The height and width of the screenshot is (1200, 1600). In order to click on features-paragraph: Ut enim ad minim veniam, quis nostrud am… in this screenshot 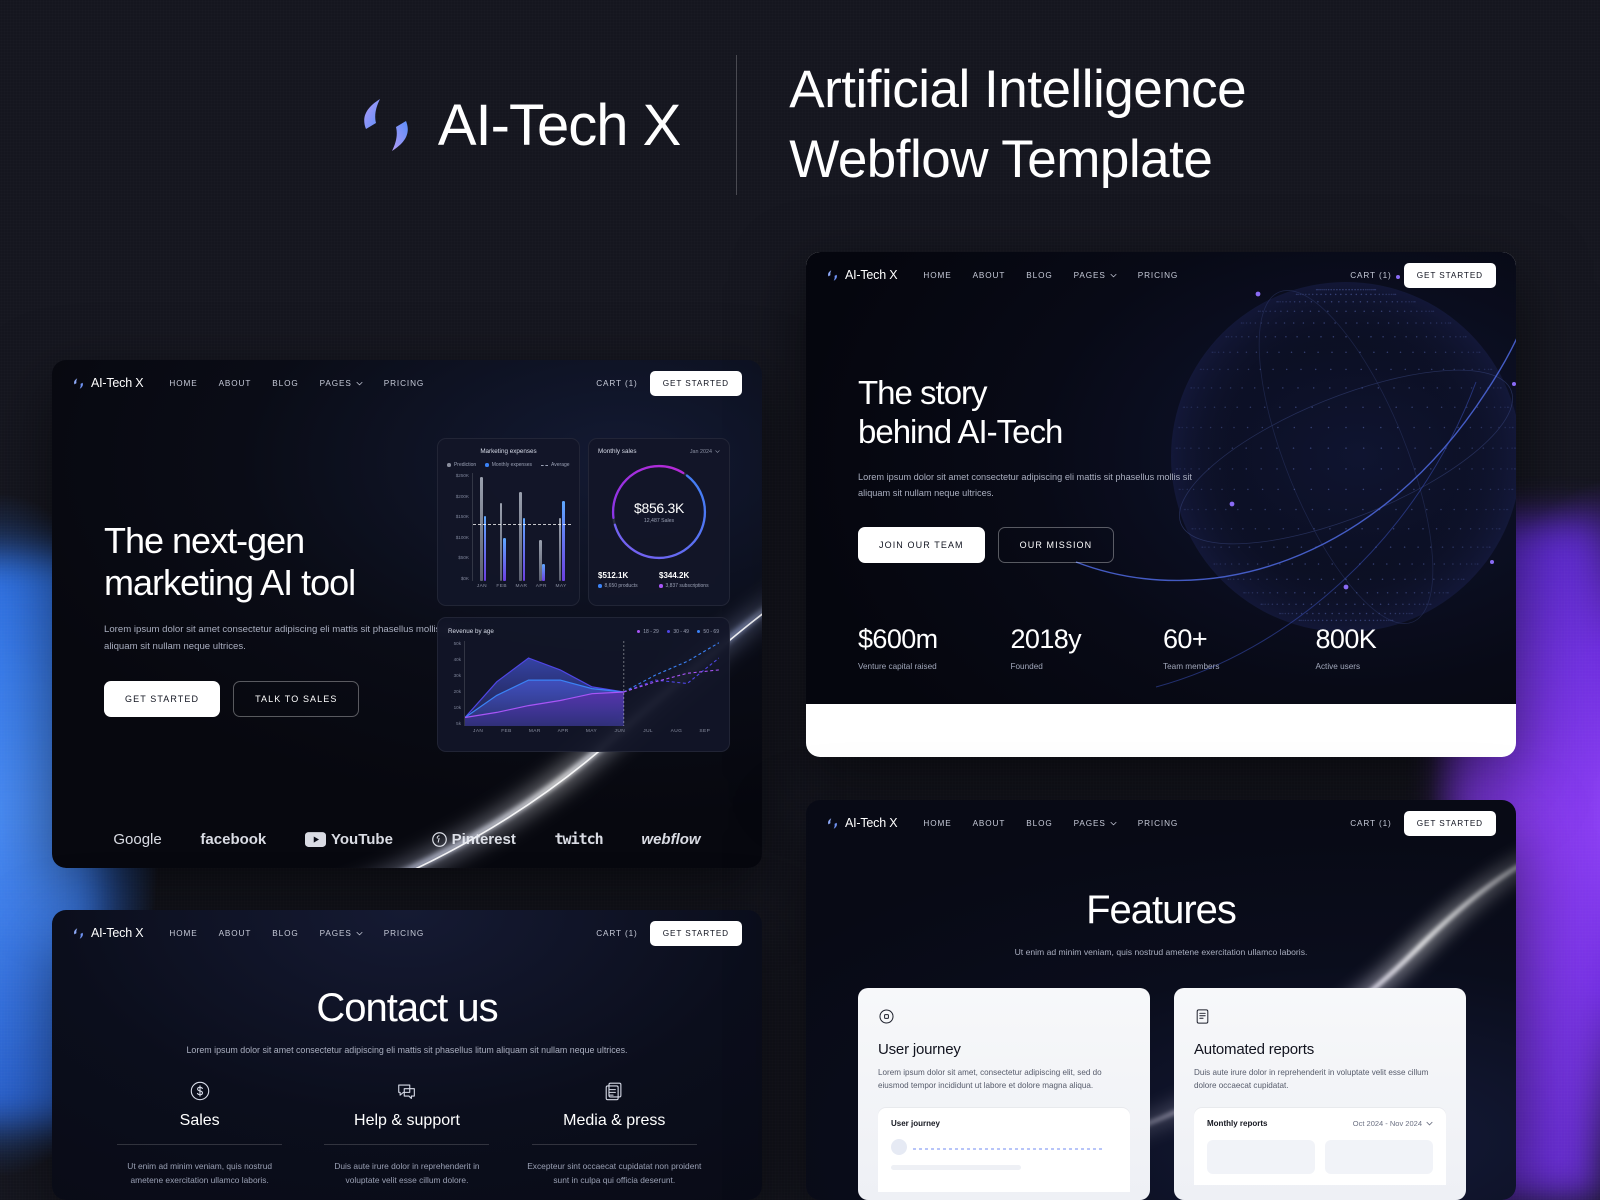, I will do `click(1161, 952)`.